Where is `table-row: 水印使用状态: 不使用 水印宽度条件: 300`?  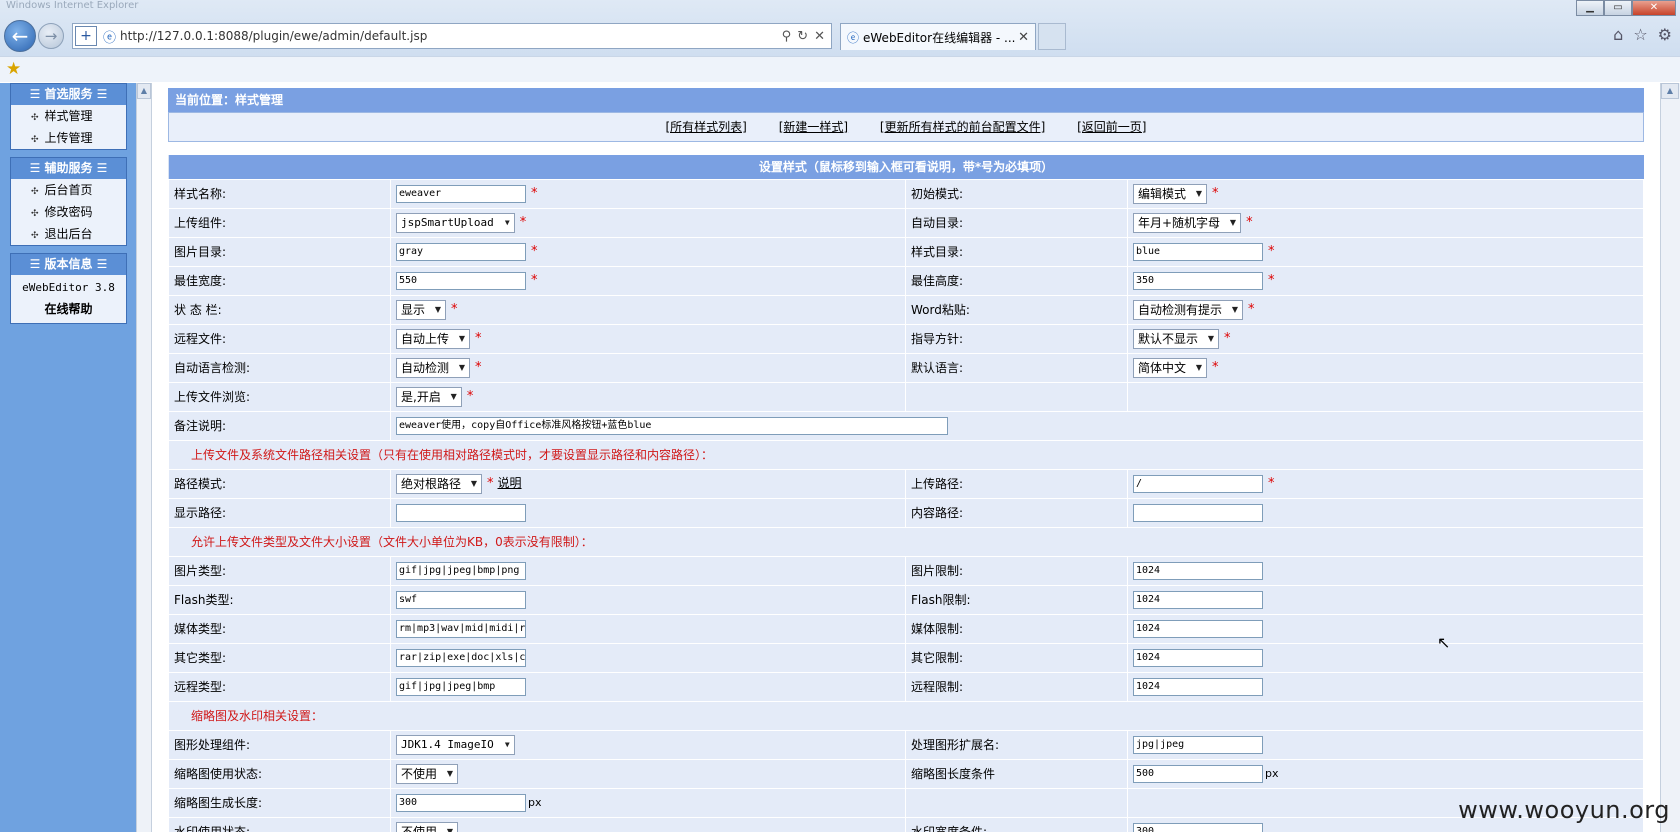
table-row: 水印使用状态: 不使用 水印宽度条件: 300 is located at coordinates (906, 824).